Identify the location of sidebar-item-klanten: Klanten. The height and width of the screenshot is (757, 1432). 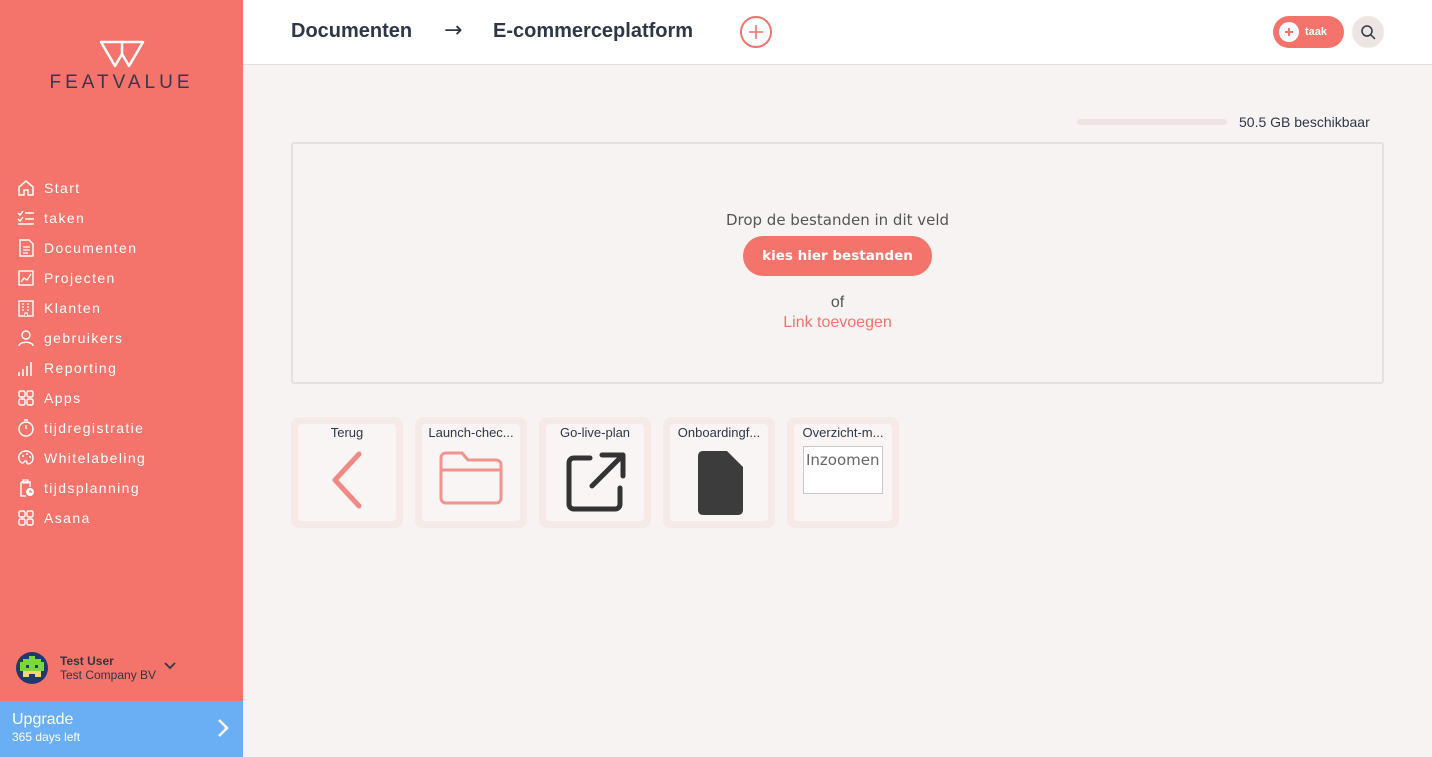
(81, 308).